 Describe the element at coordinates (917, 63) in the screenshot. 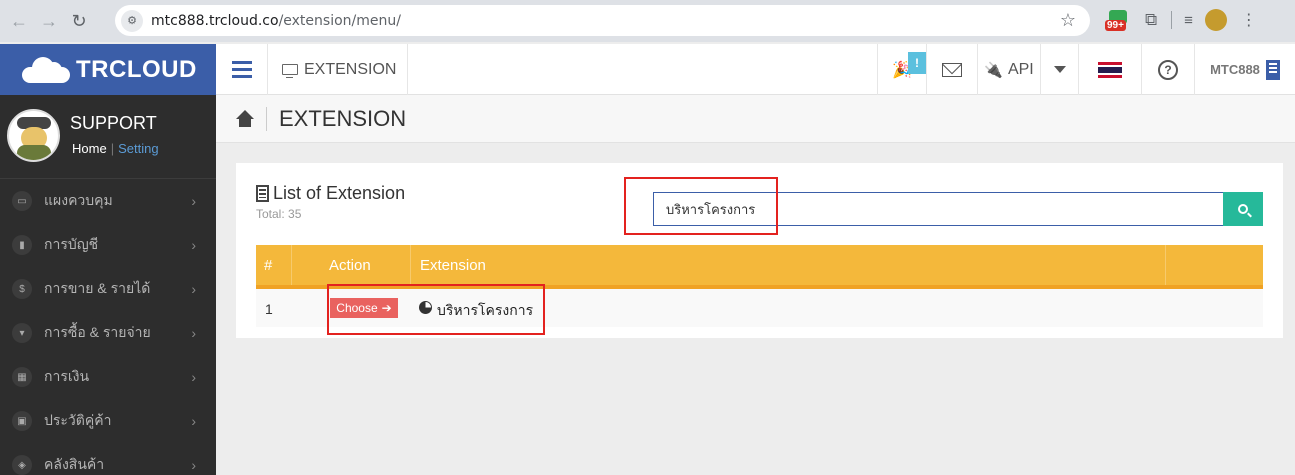

I see `announcement-badge: !` at that location.